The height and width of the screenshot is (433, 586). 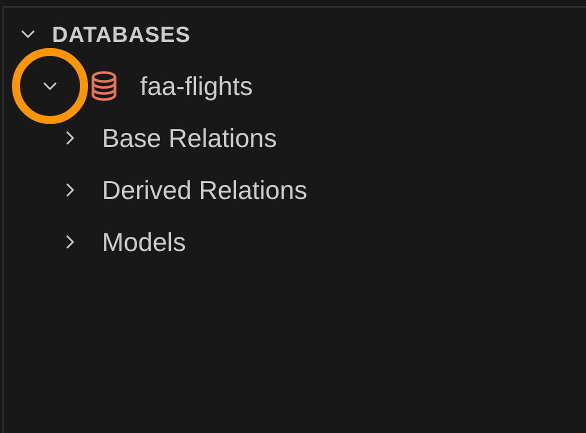 I want to click on tree-item-label: Models, so click(x=144, y=242).